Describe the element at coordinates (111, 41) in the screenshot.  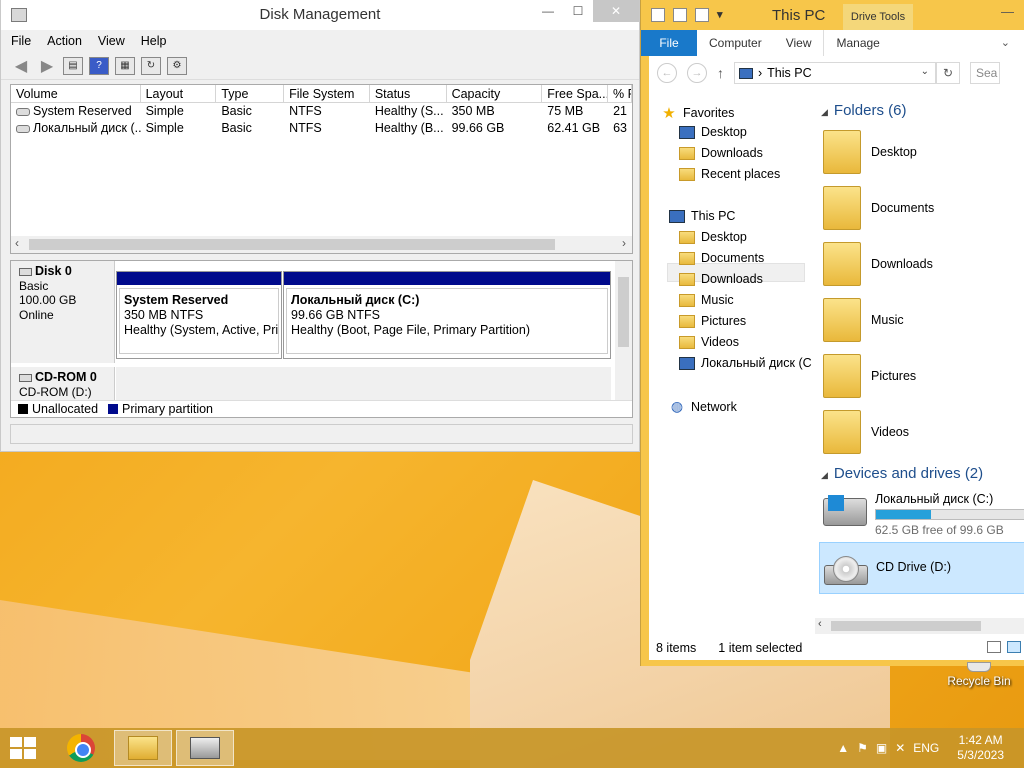
I see `menu-view: View` at that location.